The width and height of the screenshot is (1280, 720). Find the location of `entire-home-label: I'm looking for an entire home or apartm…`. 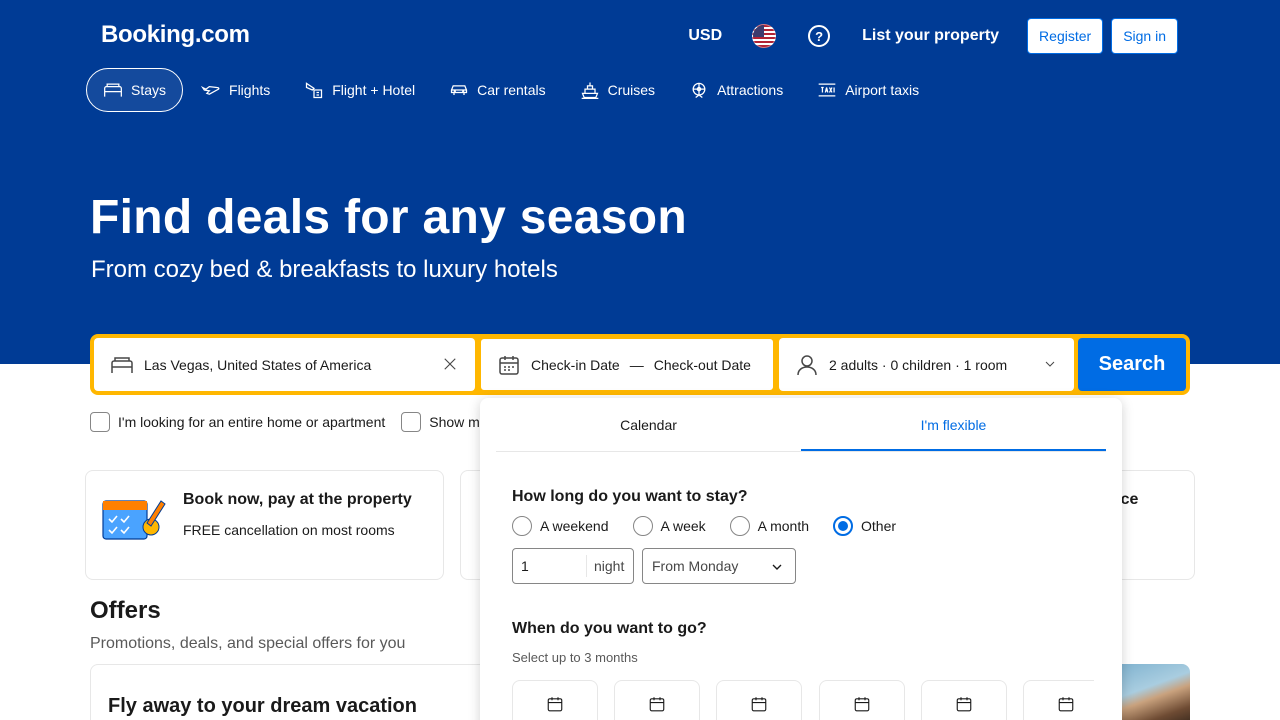

entire-home-label: I'm looking for an entire home or apartm… is located at coordinates (252, 422).